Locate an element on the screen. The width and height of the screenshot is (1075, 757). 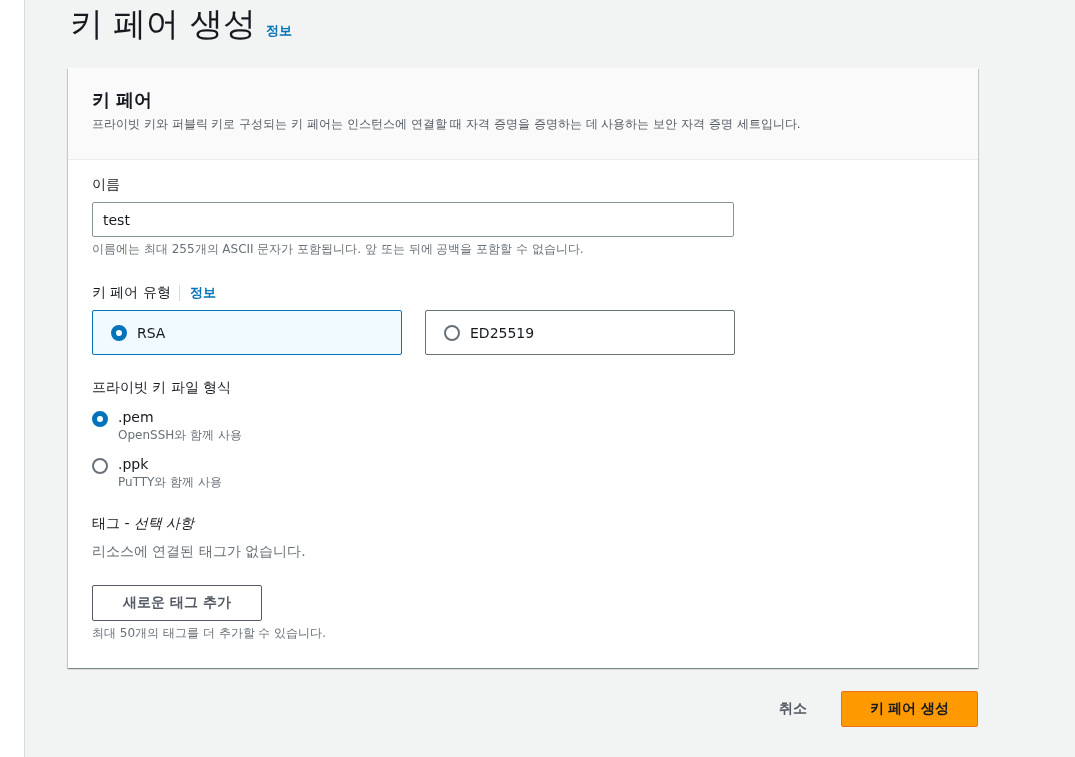
field-label: 이름 is located at coordinates (106, 185).